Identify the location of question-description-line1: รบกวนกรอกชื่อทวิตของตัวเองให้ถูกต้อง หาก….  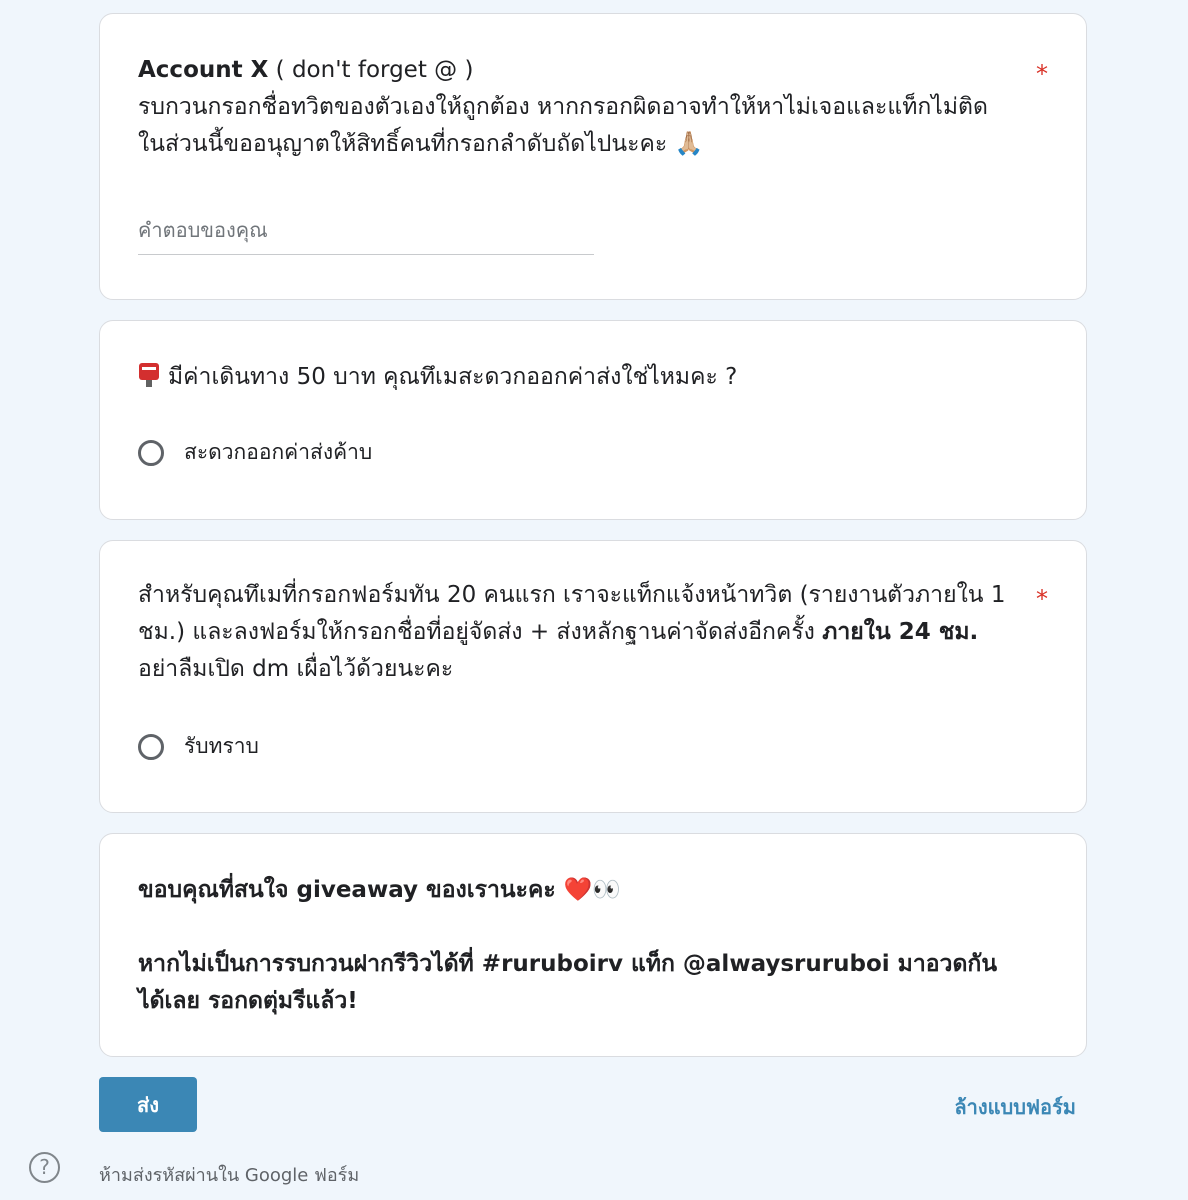
(563, 107).